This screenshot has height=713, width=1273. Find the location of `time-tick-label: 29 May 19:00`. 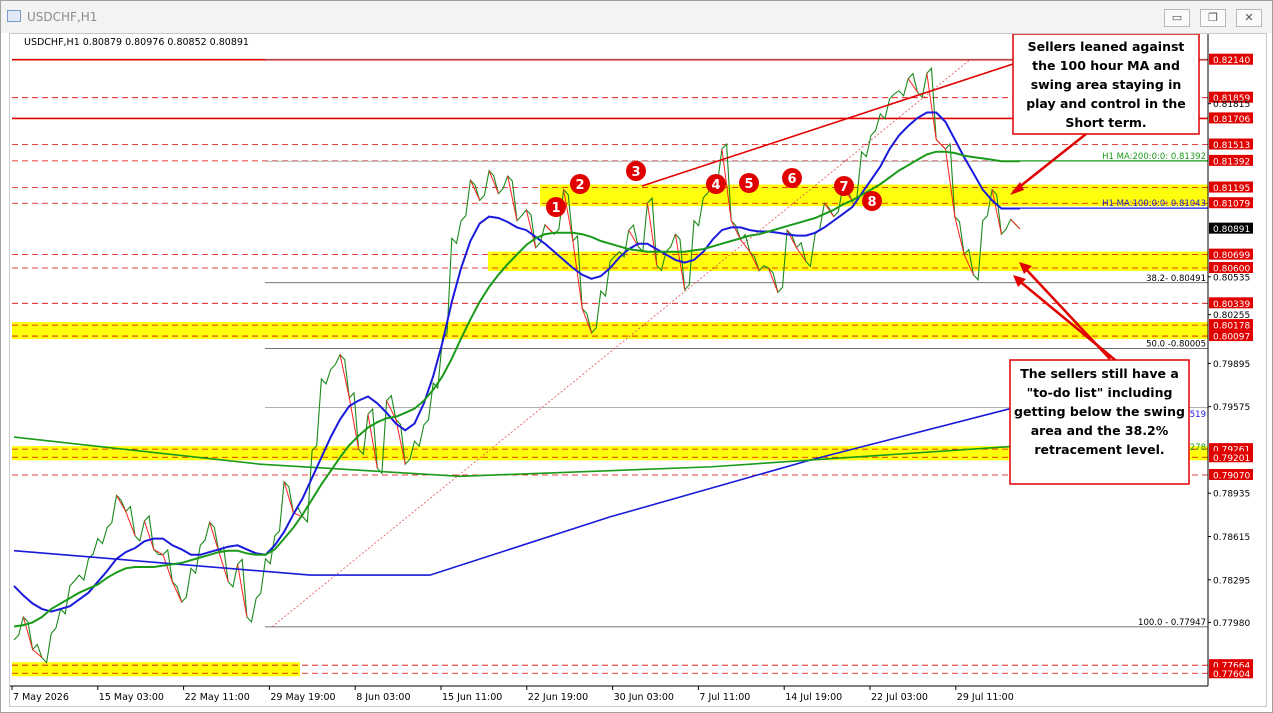

time-tick-label: 29 May 19:00 is located at coordinates (302, 697).